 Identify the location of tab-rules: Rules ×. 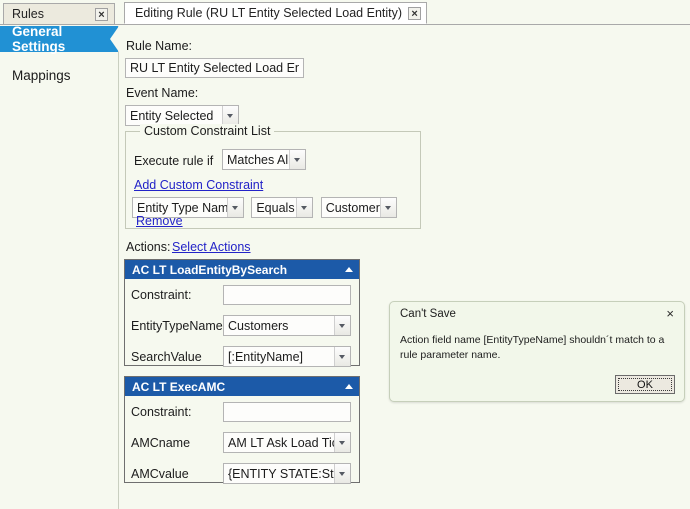
(59, 13).